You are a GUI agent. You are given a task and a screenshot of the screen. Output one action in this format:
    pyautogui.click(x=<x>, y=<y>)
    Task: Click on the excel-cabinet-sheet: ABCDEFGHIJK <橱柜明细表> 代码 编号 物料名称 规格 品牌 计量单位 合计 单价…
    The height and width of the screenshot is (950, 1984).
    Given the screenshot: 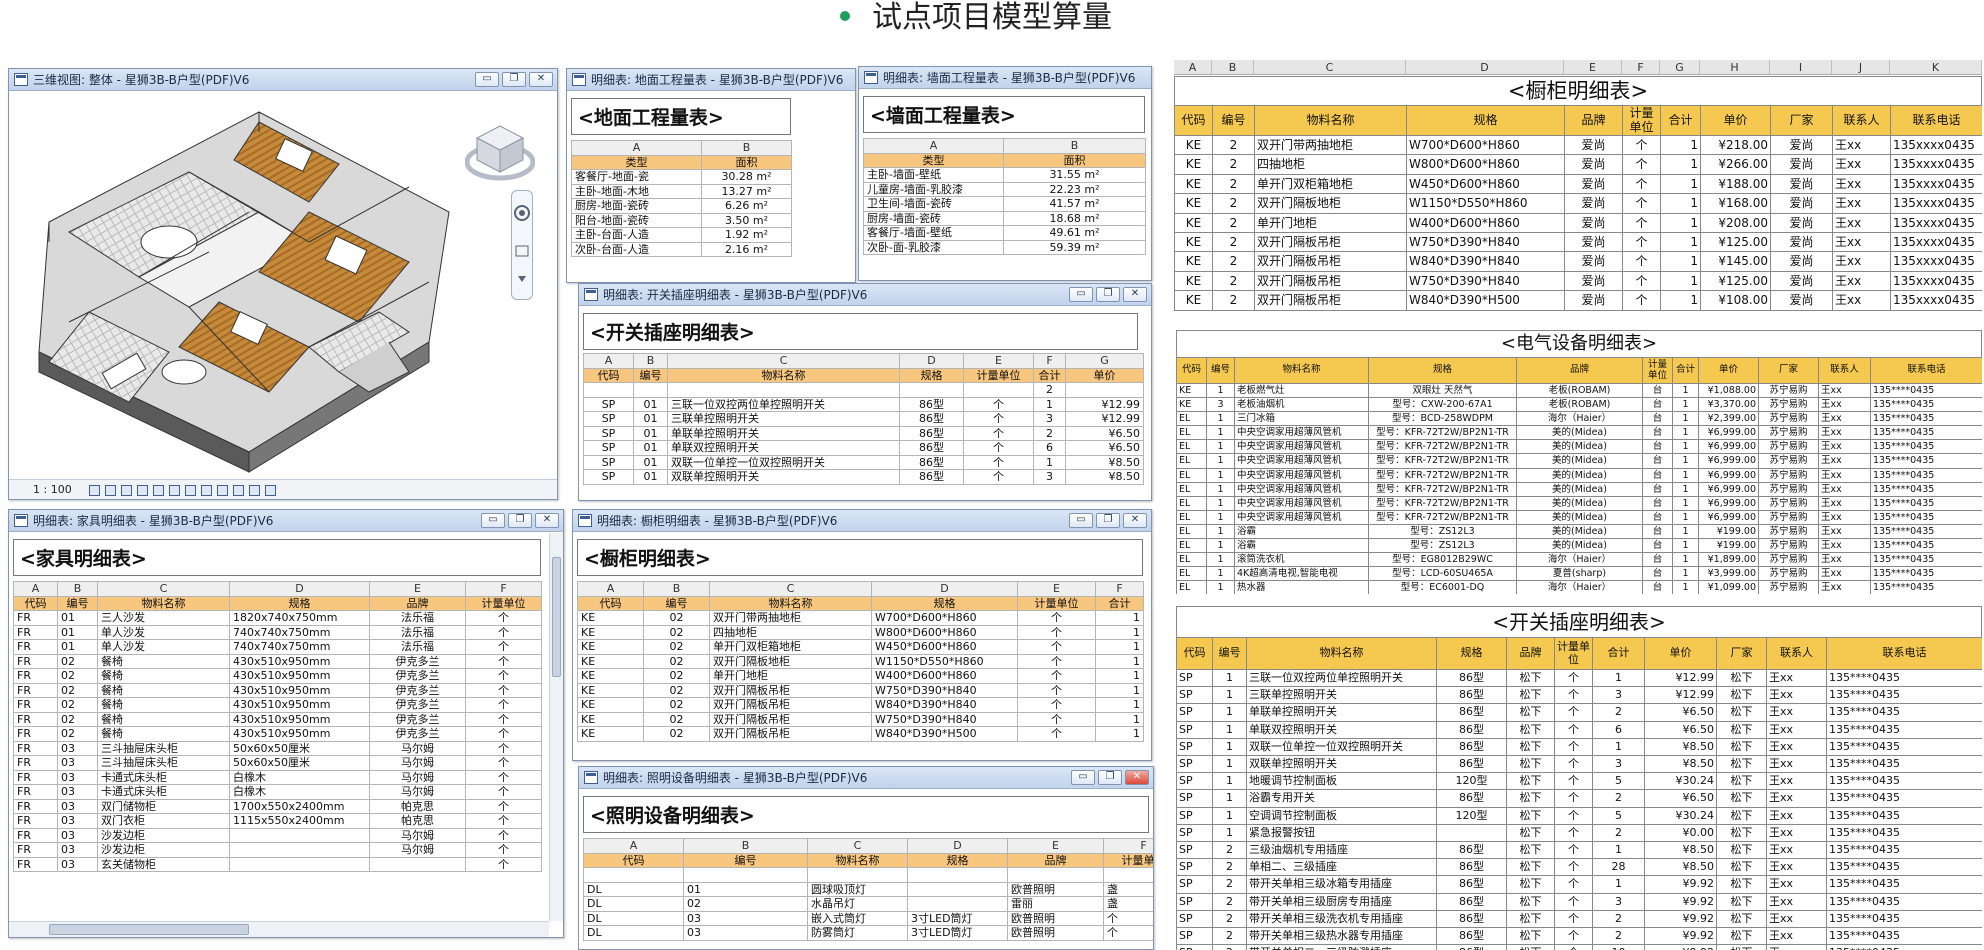 What is the action you would take?
    pyautogui.click(x=1578, y=189)
    